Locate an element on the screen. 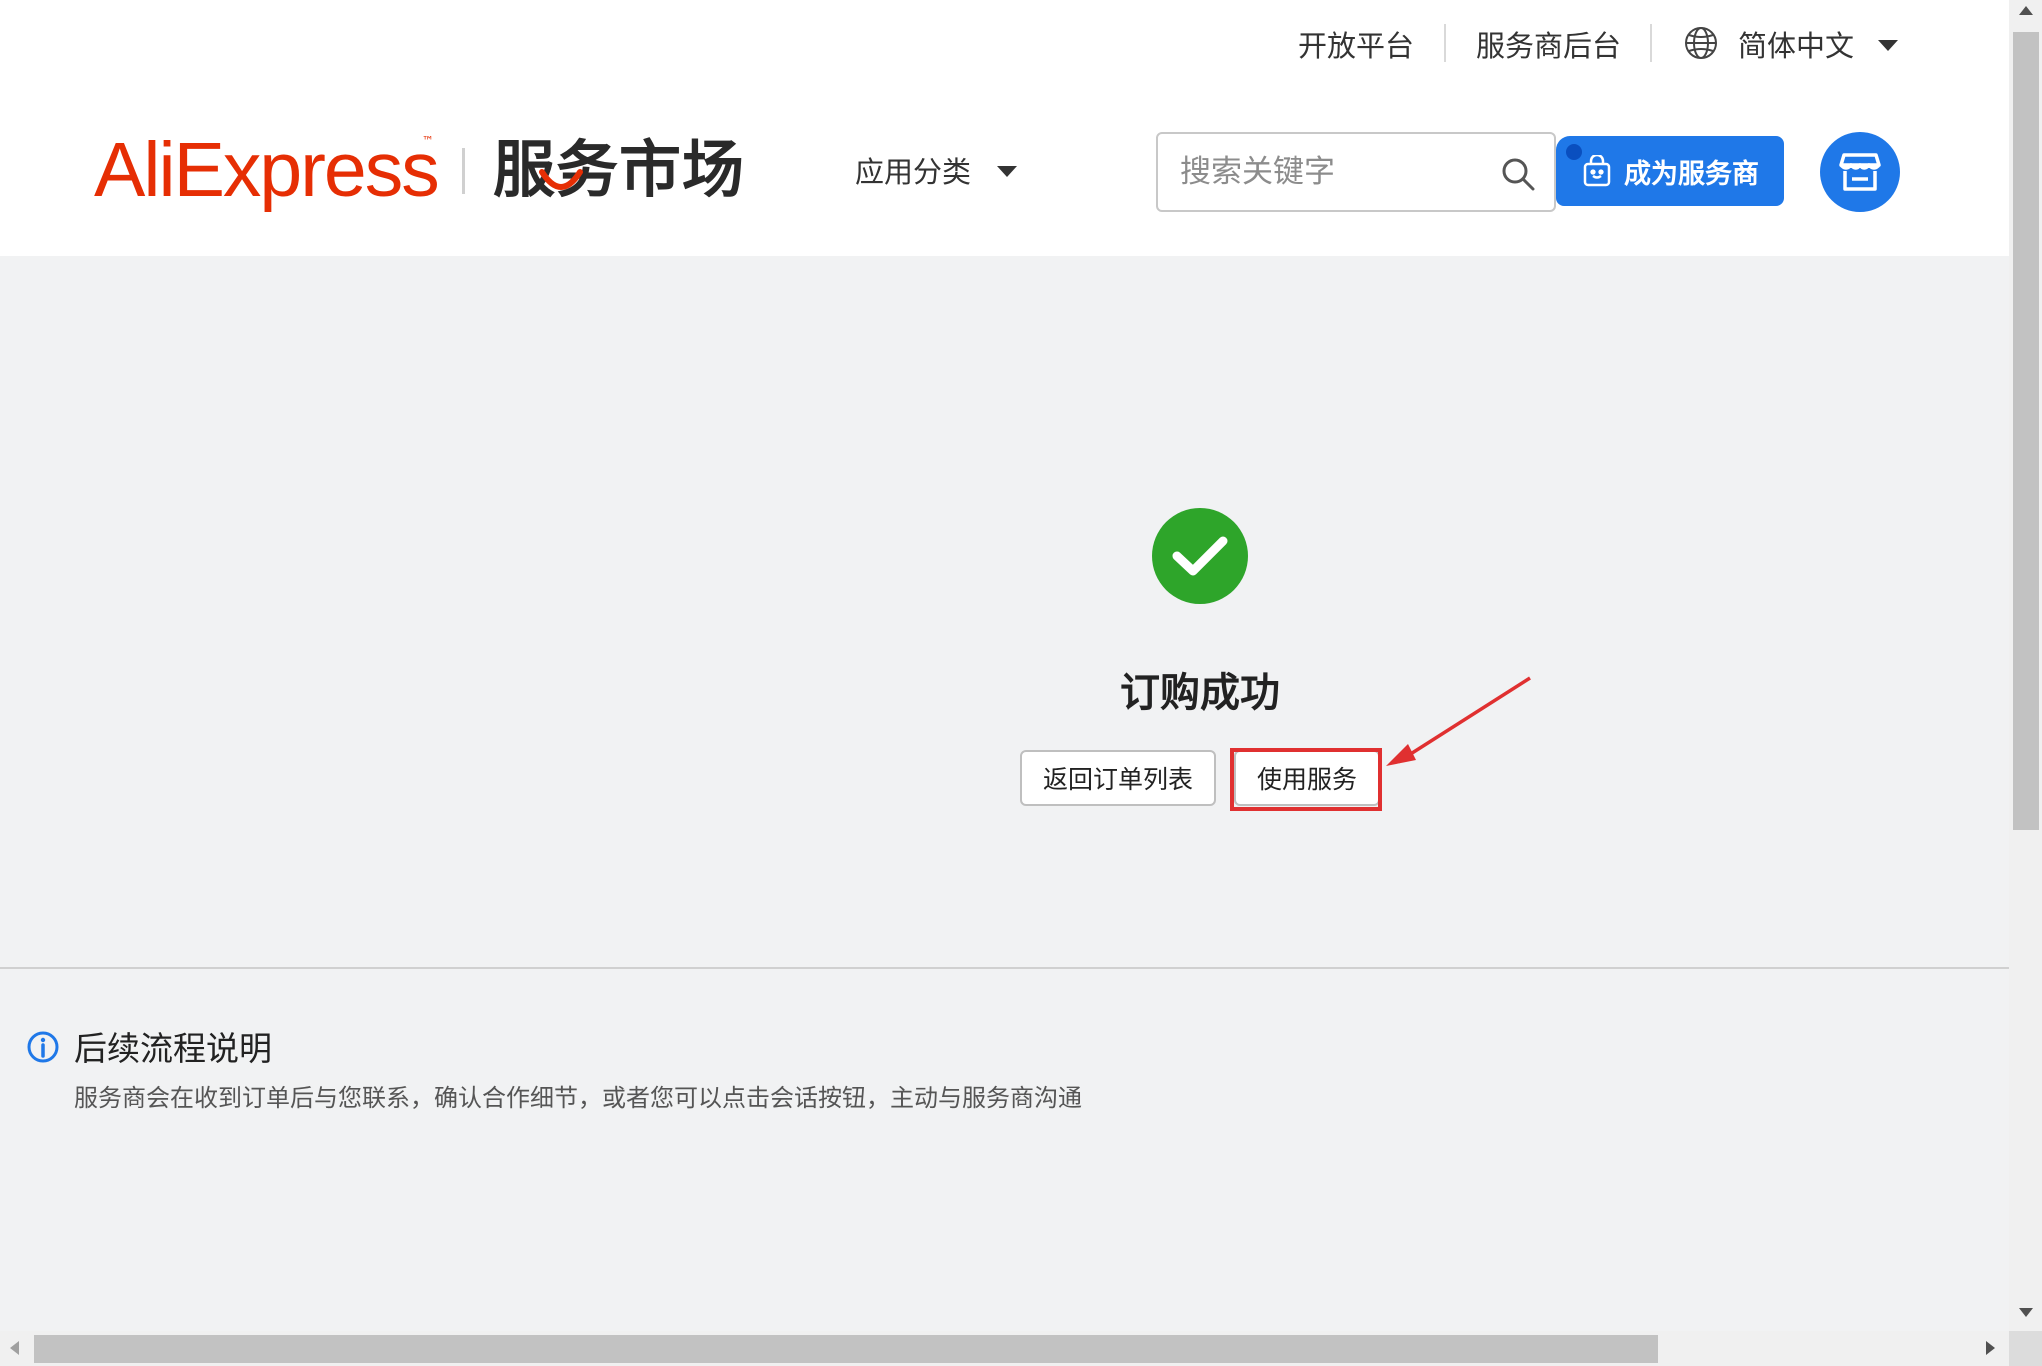 This screenshot has width=2042, height=1366. scroll-up-arrow-icon is located at coordinates (2026, 10).